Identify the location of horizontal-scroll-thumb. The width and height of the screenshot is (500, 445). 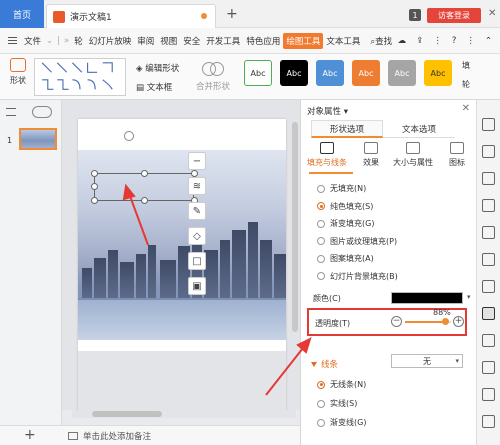
(127, 414).